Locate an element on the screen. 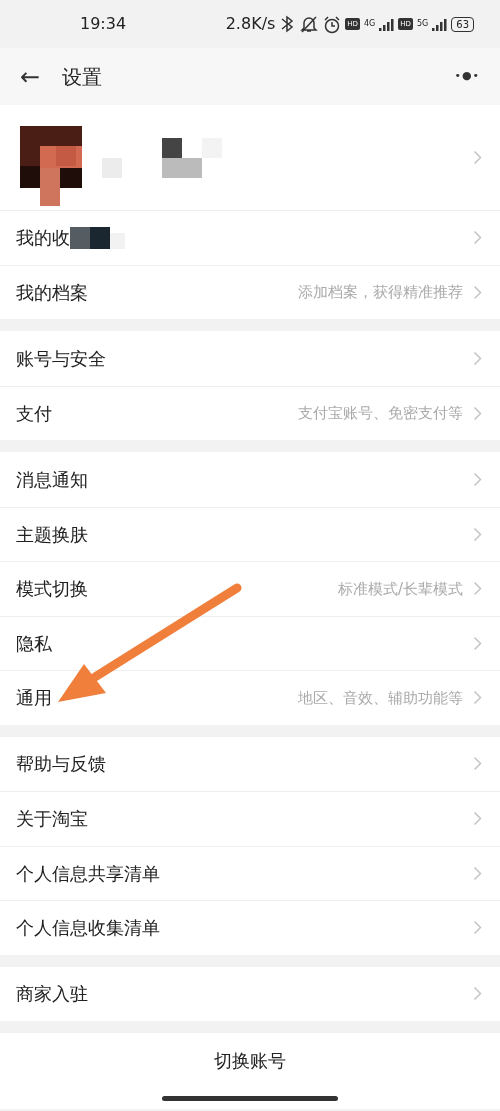 This screenshot has height=1111, width=500. row-hint: 地区、音效、辅助功能等 is located at coordinates (380, 698).